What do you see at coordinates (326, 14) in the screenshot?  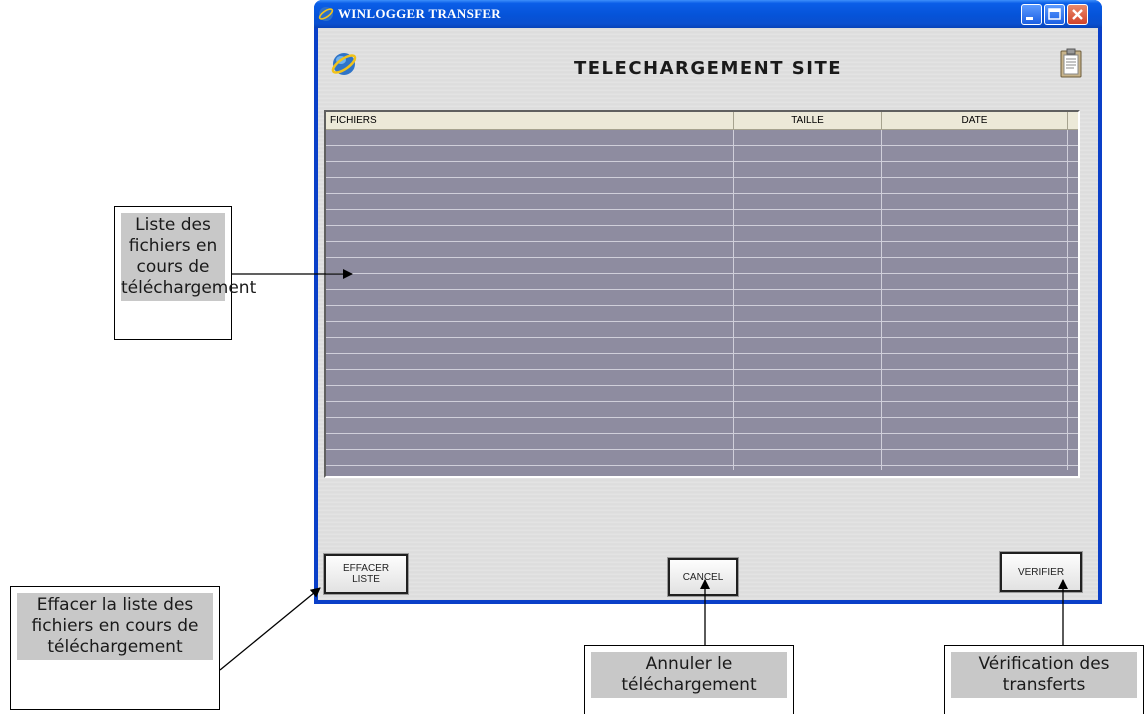 I see `app-logo-icon` at bounding box center [326, 14].